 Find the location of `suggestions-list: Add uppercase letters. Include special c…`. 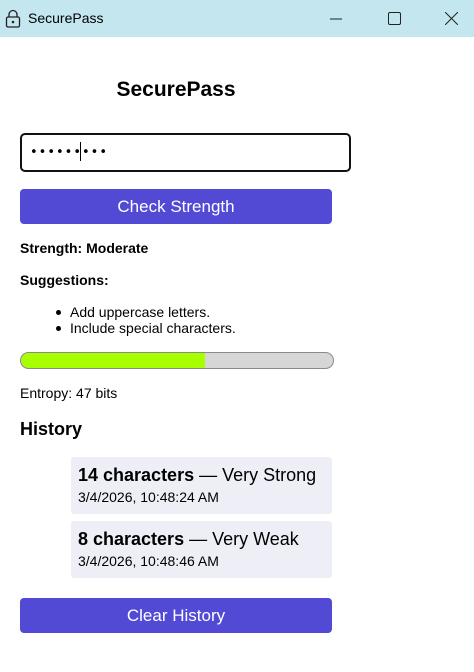

suggestions-list: Add uppercase letters. Include special c… is located at coordinates (146, 320).